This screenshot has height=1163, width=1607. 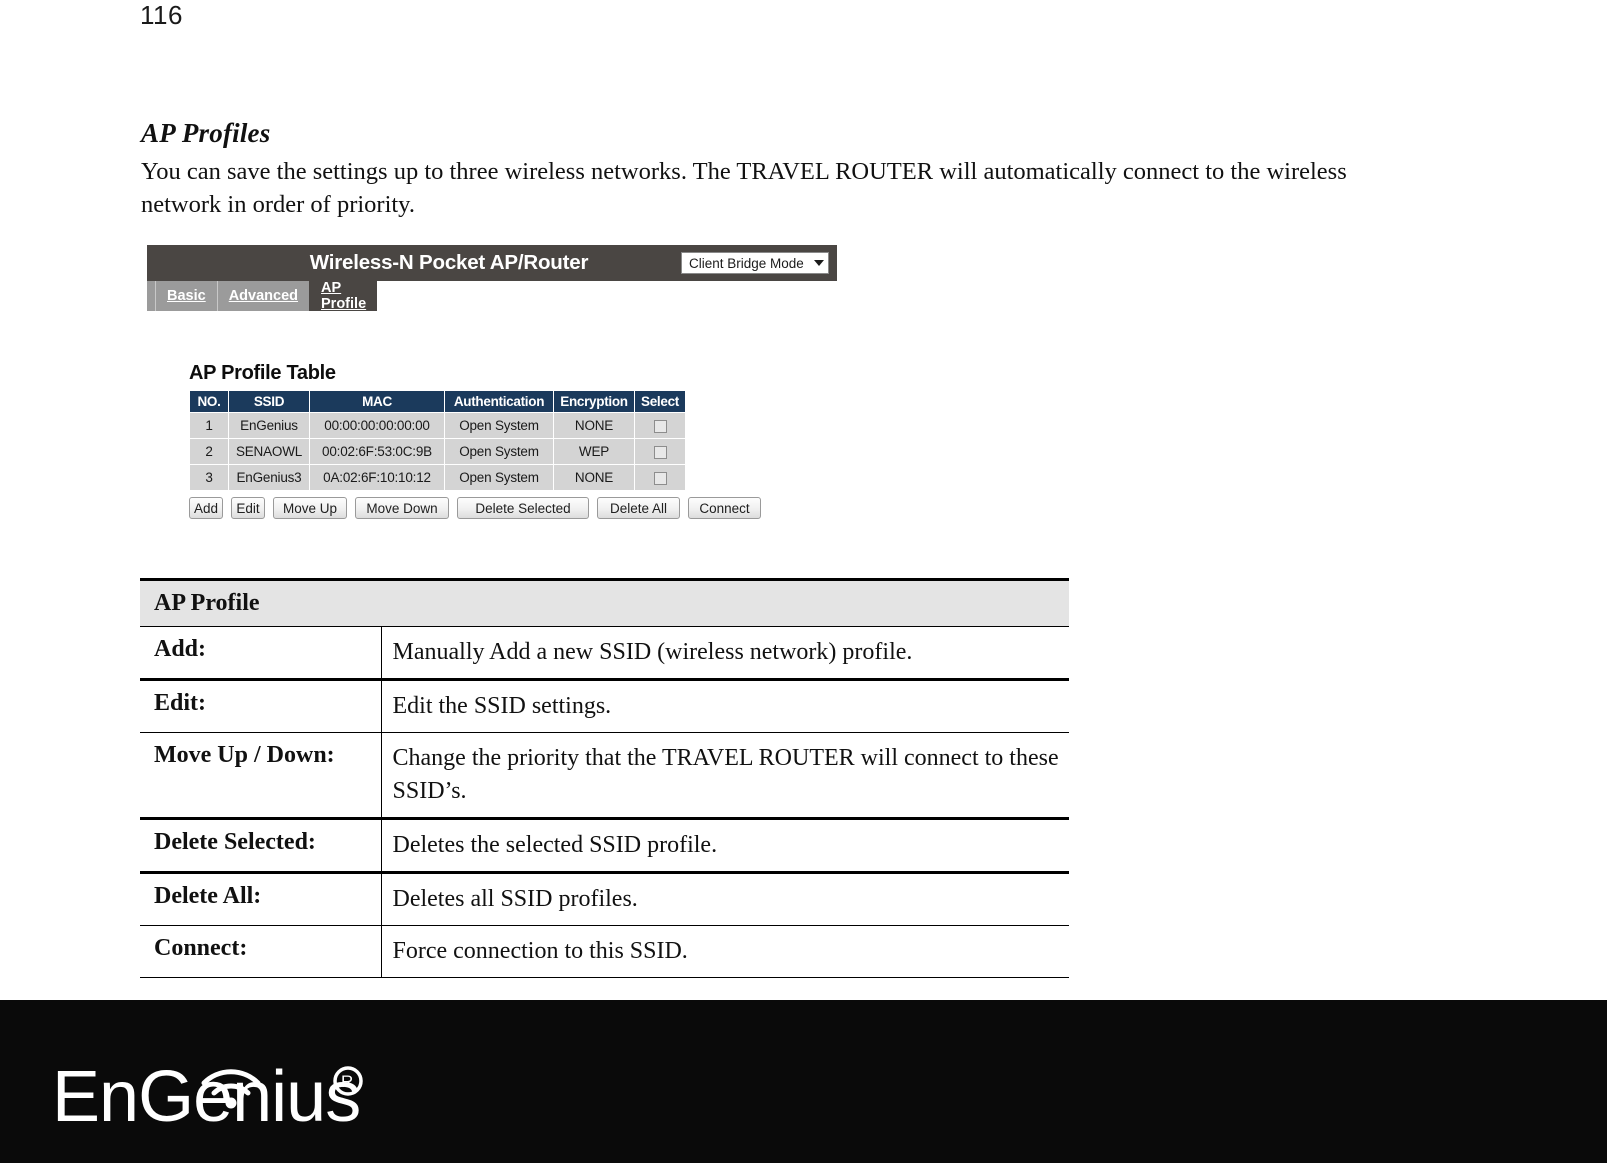 I want to click on edit-button: Edit, so click(x=248, y=508).